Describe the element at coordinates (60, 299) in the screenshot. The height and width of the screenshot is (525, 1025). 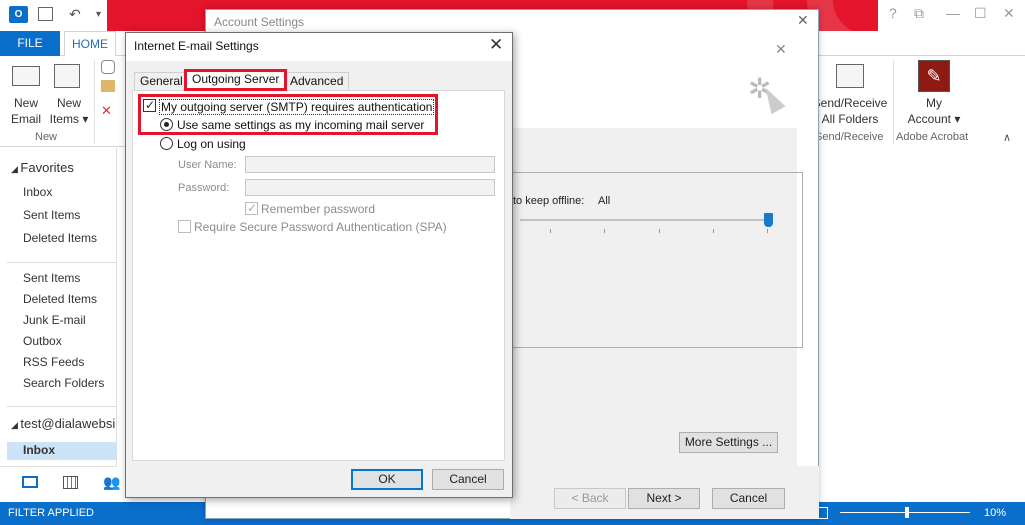
I see `folder-deleted-items: Deleted Items` at that location.